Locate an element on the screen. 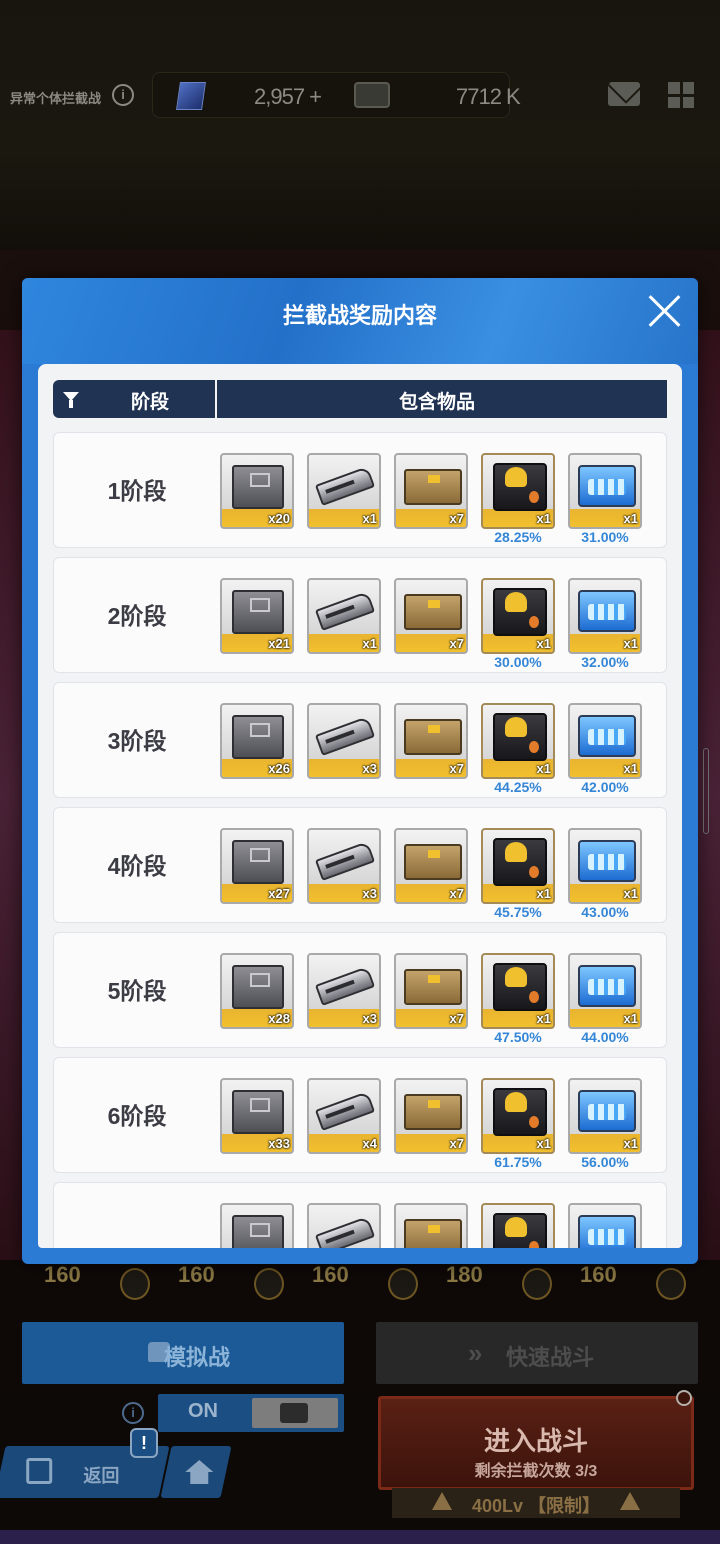 This screenshot has height=1544, width=720. fast-battle-button: » 快速战斗 is located at coordinates (537, 1353).